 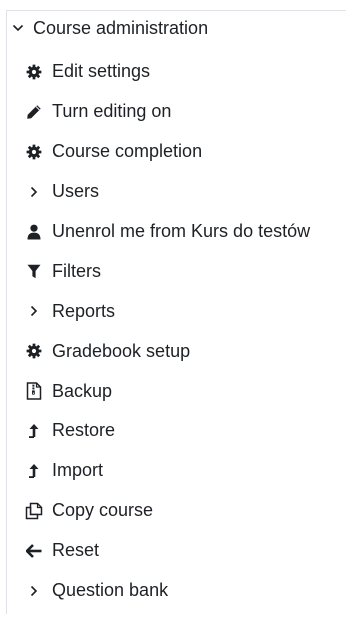 What do you see at coordinates (184, 431) in the screenshot?
I see `menu-item-restore: Restore` at bounding box center [184, 431].